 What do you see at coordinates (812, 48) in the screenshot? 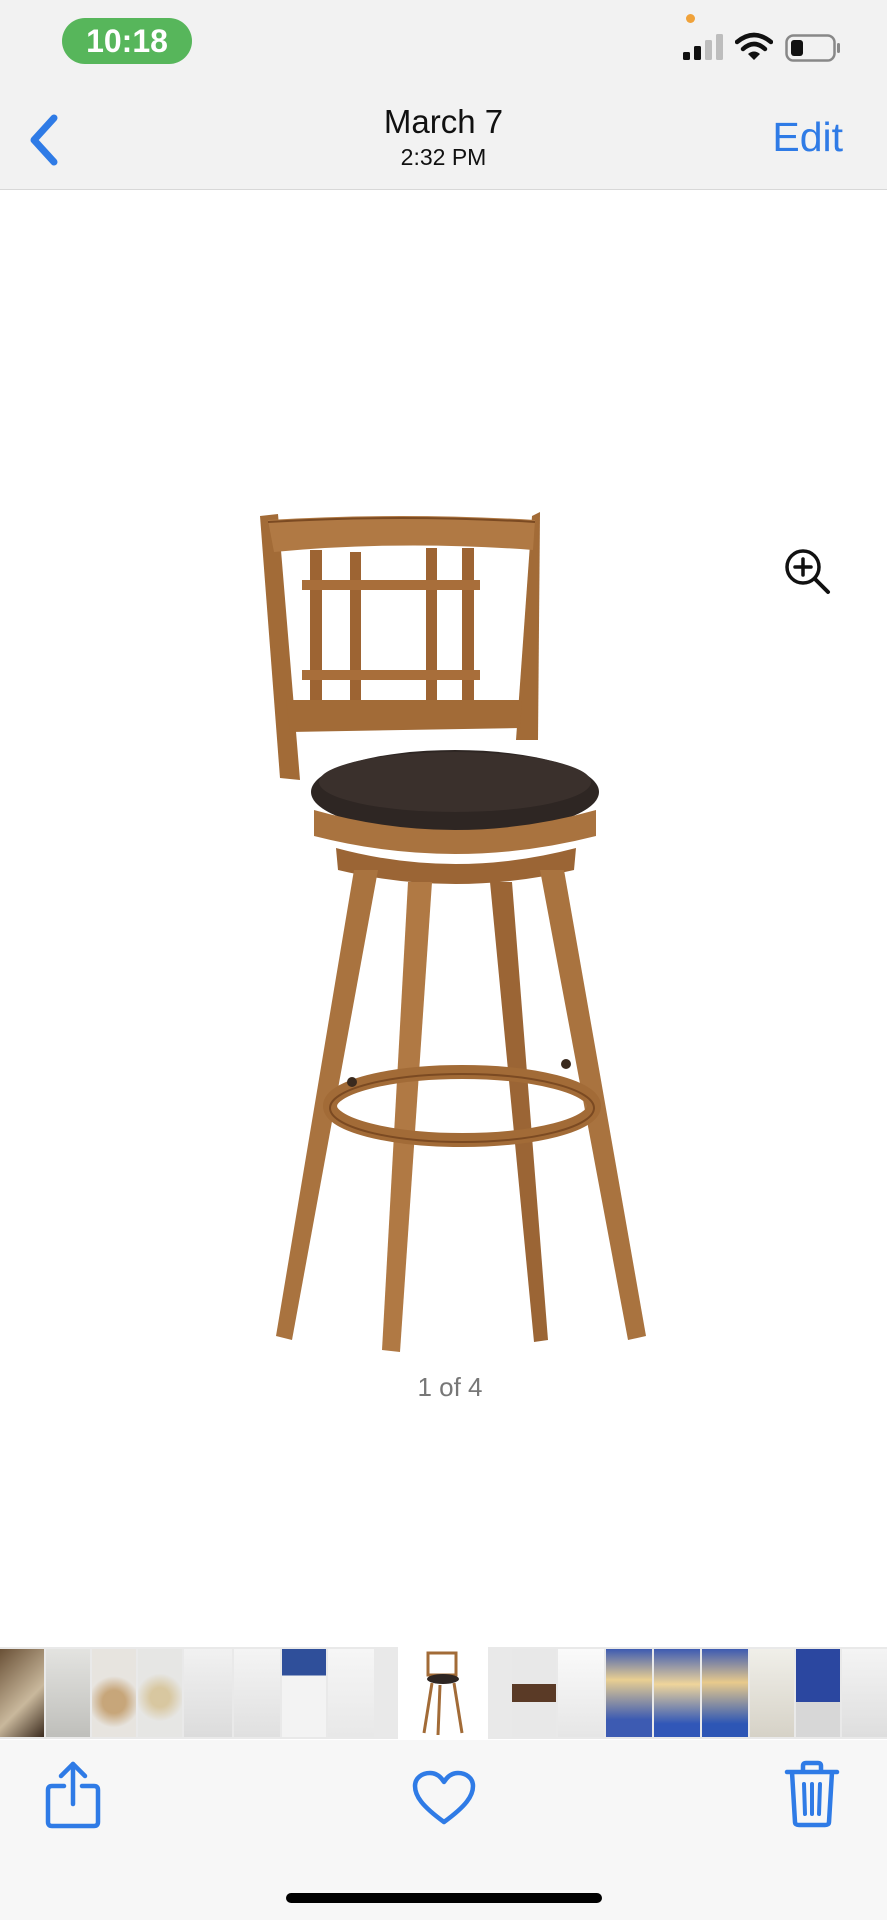
I see `battery-icon` at bounding box center [812, 48].